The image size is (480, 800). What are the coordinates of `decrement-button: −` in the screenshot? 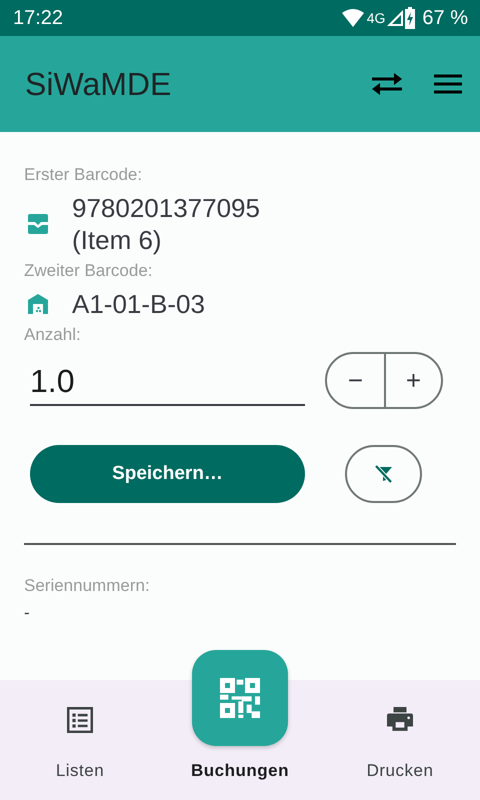 It's located at (355, 380).